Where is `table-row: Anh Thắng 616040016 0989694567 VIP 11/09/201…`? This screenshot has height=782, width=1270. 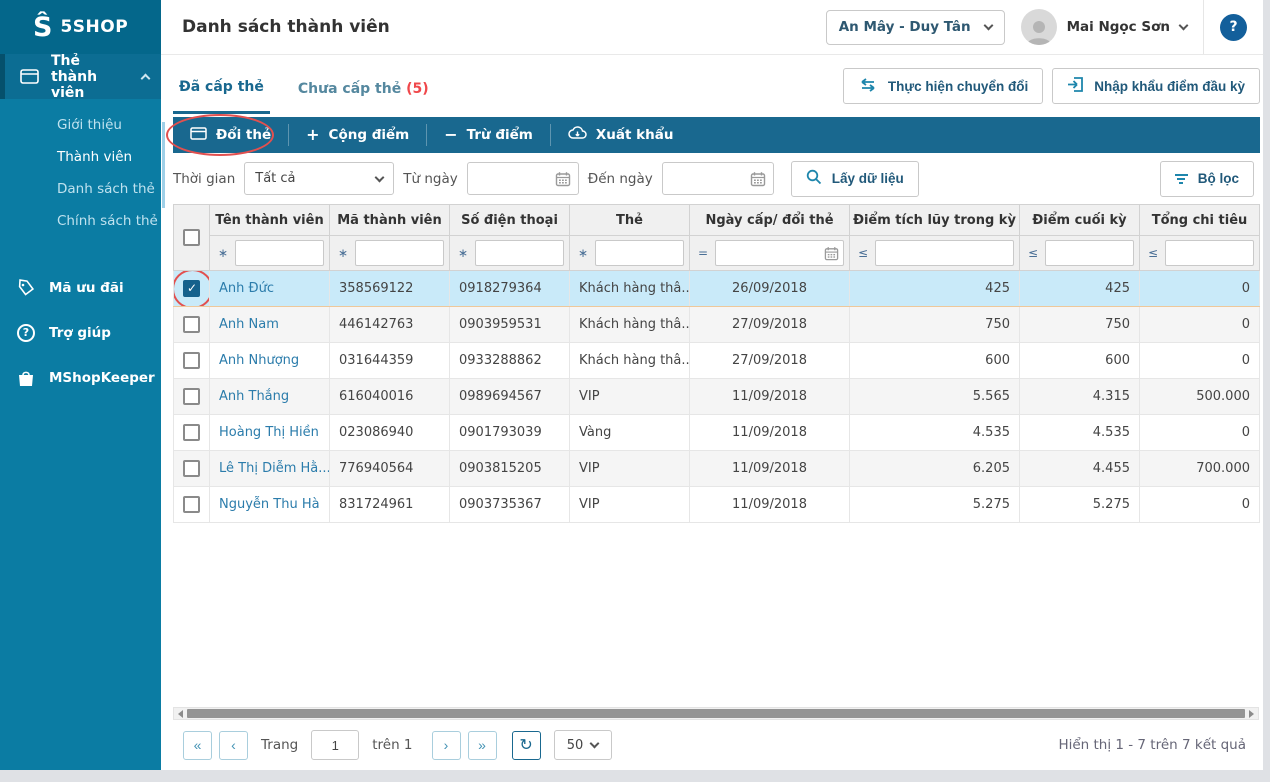 table-row: Anh Thắng 616040016 0989694567 VIP 11/09/201… is located at coordinates (716, 396).